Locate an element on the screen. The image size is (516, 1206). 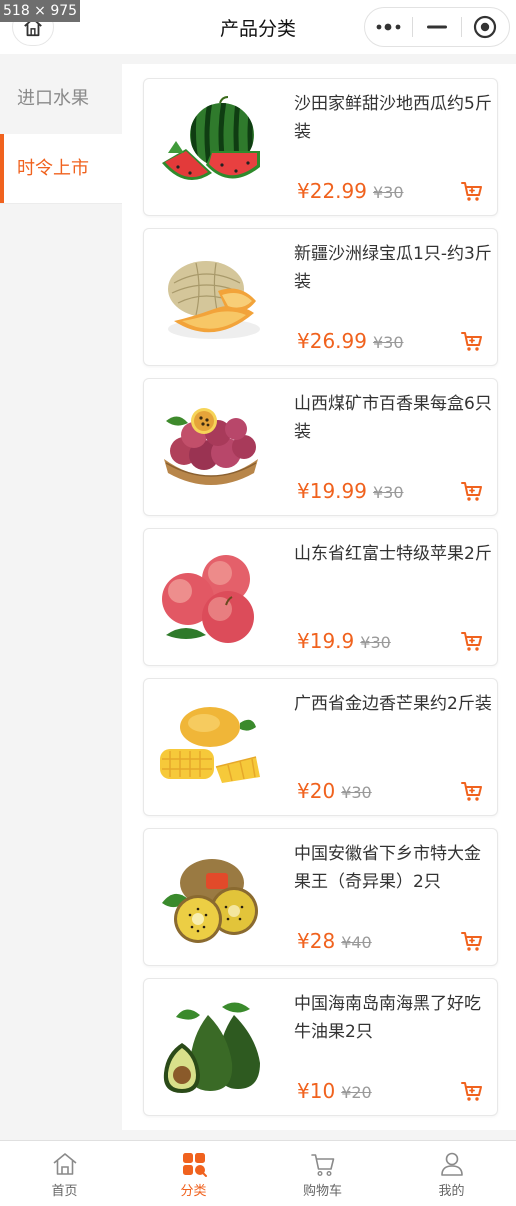
product-price: ¥20 ¥30 is located at coordinates (334, 791).